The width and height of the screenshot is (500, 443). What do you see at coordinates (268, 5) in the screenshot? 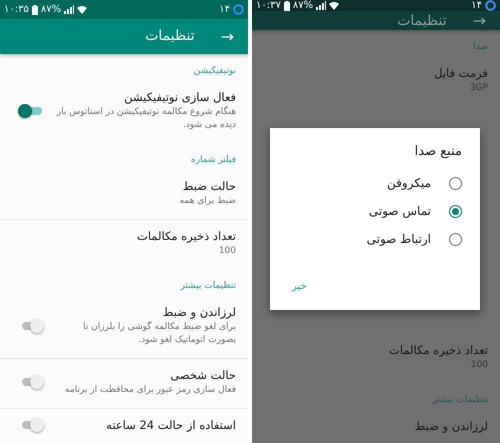
I see `clock-text: ۱۰:۳۷` at bounding box center [268, 5].